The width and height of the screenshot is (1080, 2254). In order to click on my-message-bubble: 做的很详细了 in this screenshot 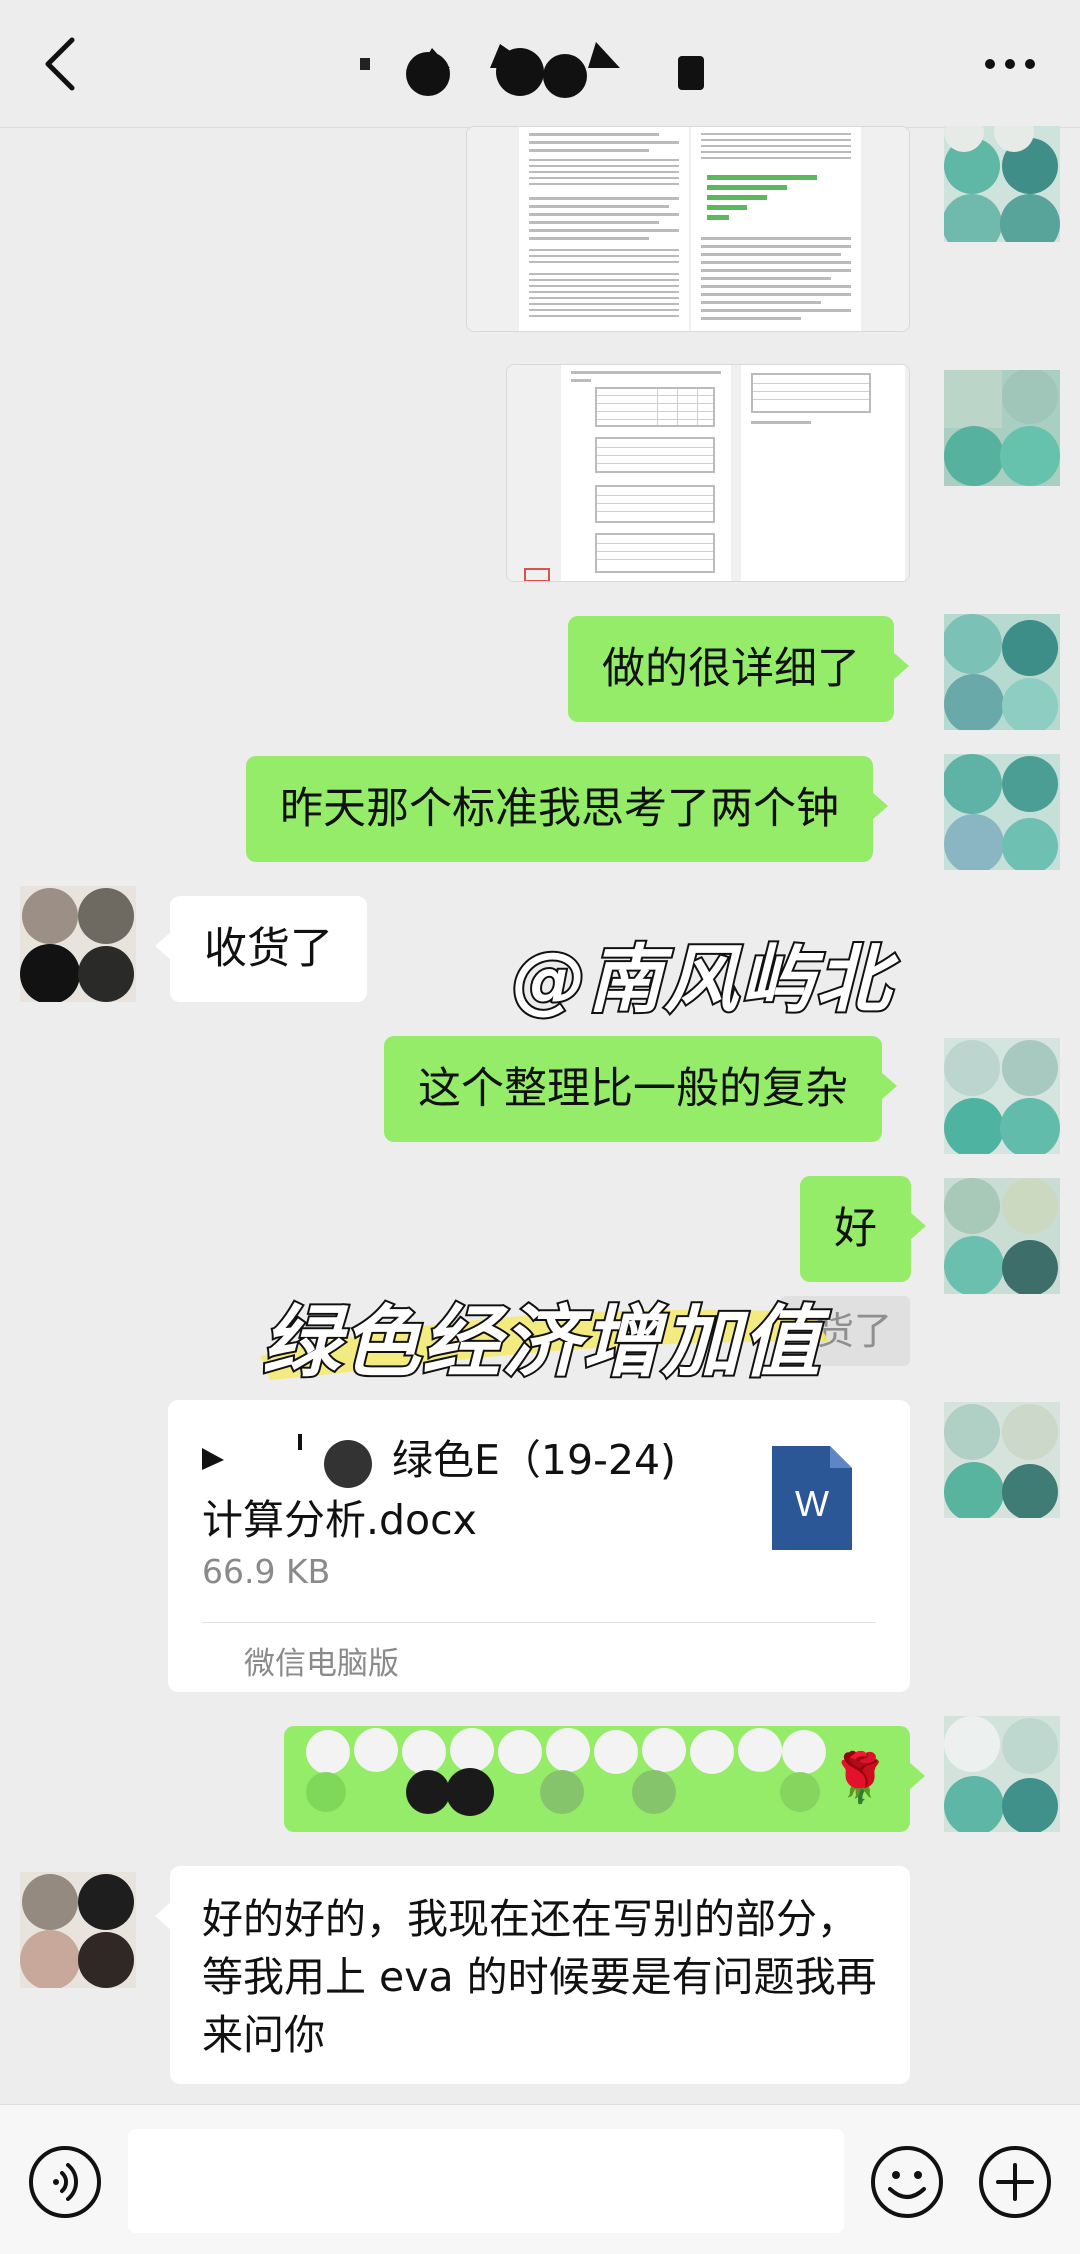, I will do `click(738, 669)`.